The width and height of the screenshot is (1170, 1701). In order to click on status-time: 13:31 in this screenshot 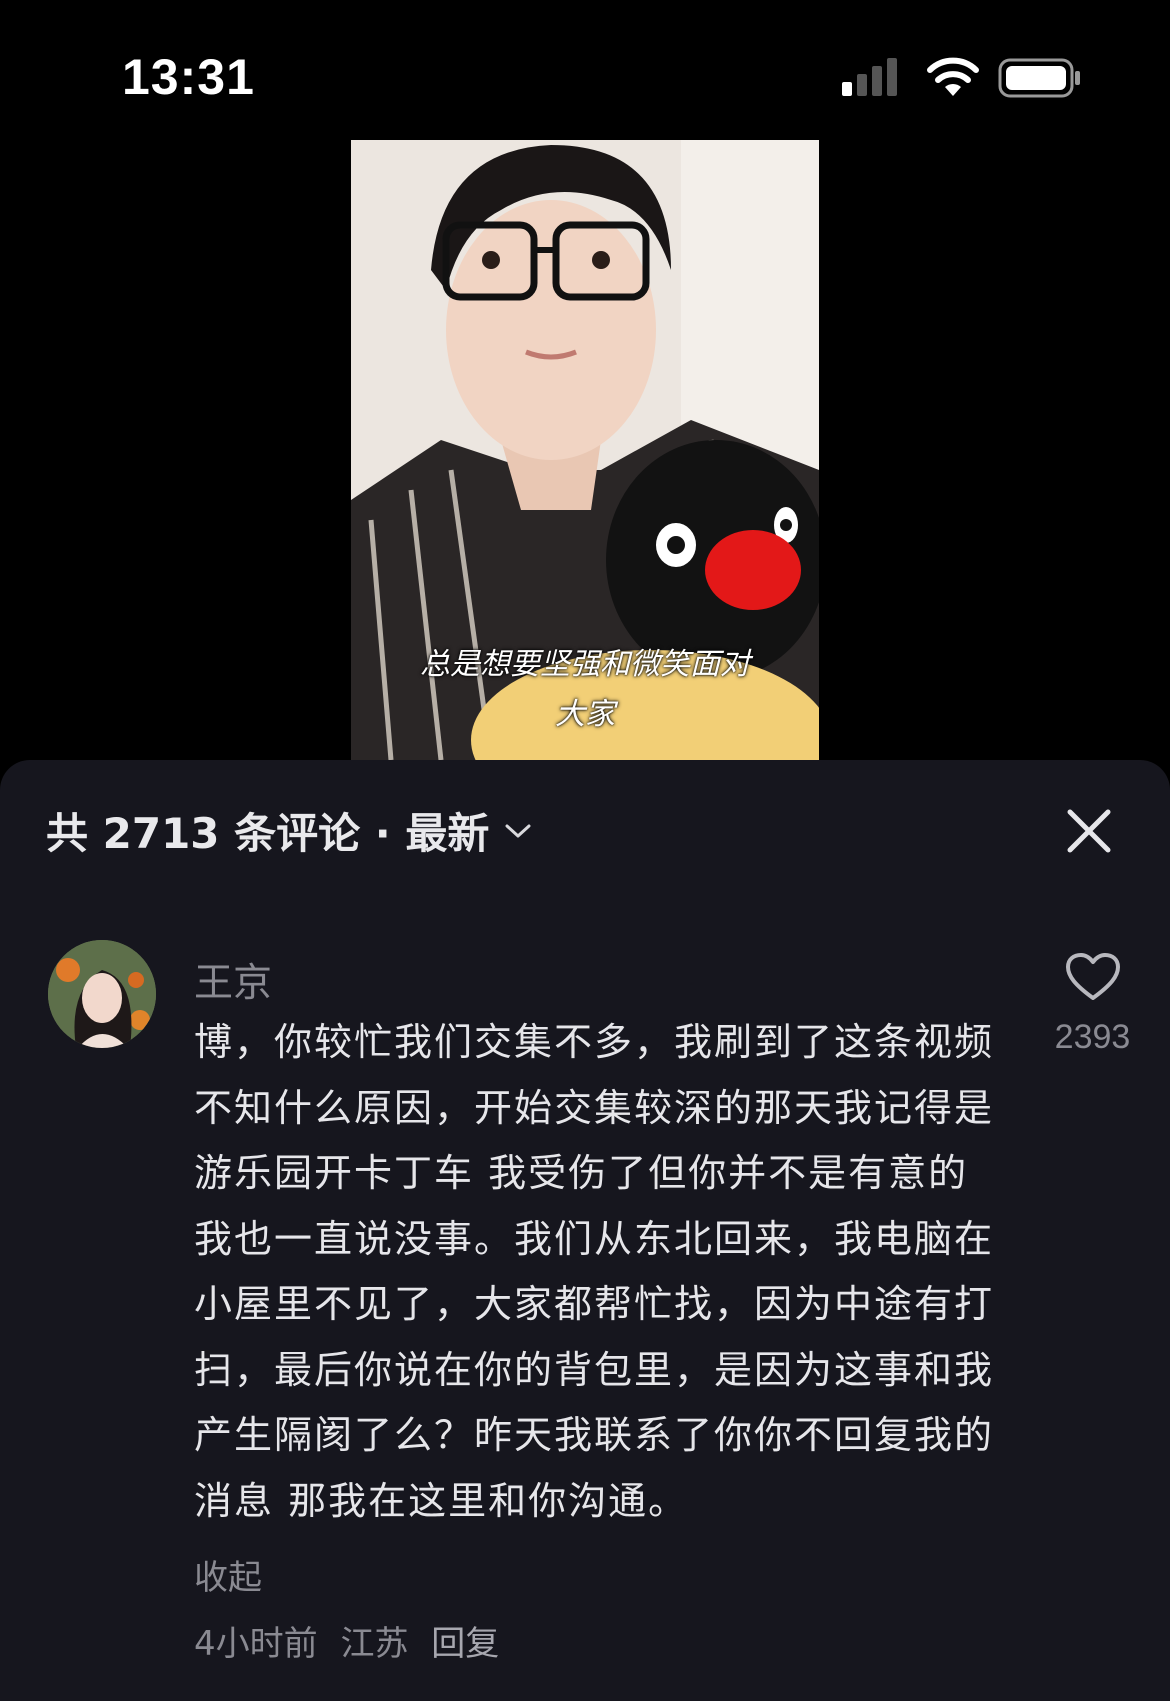, I will do `click(188, 77)`.